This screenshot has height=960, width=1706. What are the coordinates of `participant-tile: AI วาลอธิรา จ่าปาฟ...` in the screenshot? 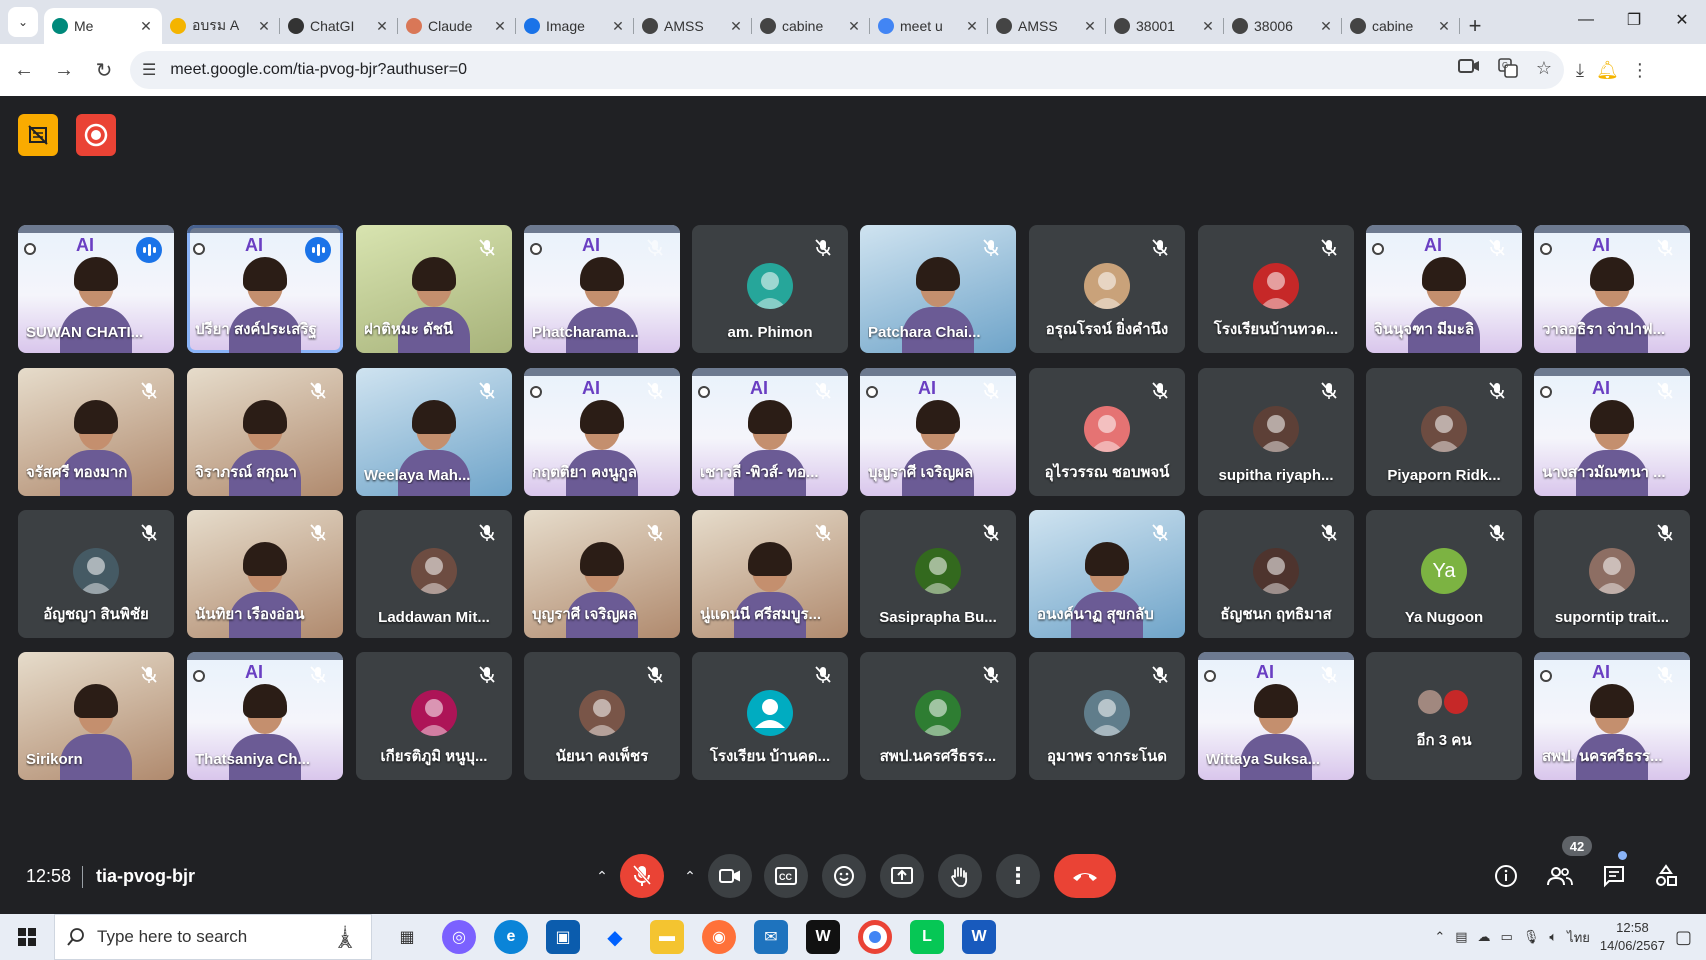 It's located at (1612, 289).